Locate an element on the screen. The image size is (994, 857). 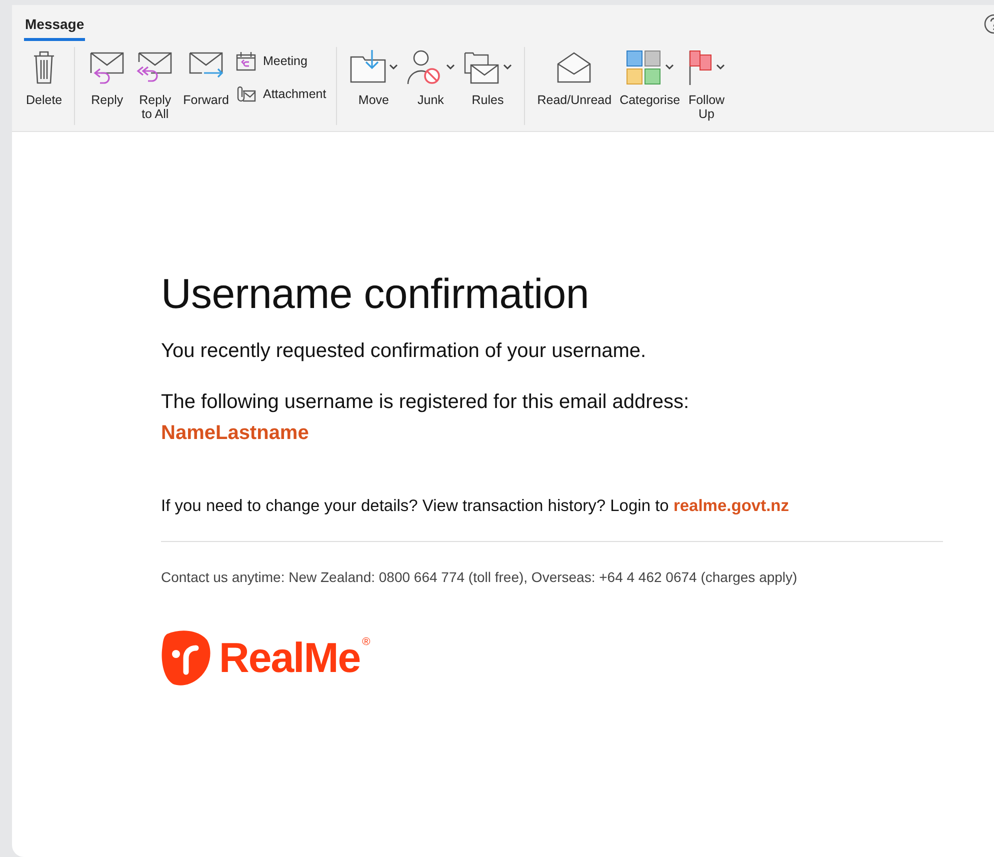
ribbon-button: Delete is located at coordinates (44, 77).